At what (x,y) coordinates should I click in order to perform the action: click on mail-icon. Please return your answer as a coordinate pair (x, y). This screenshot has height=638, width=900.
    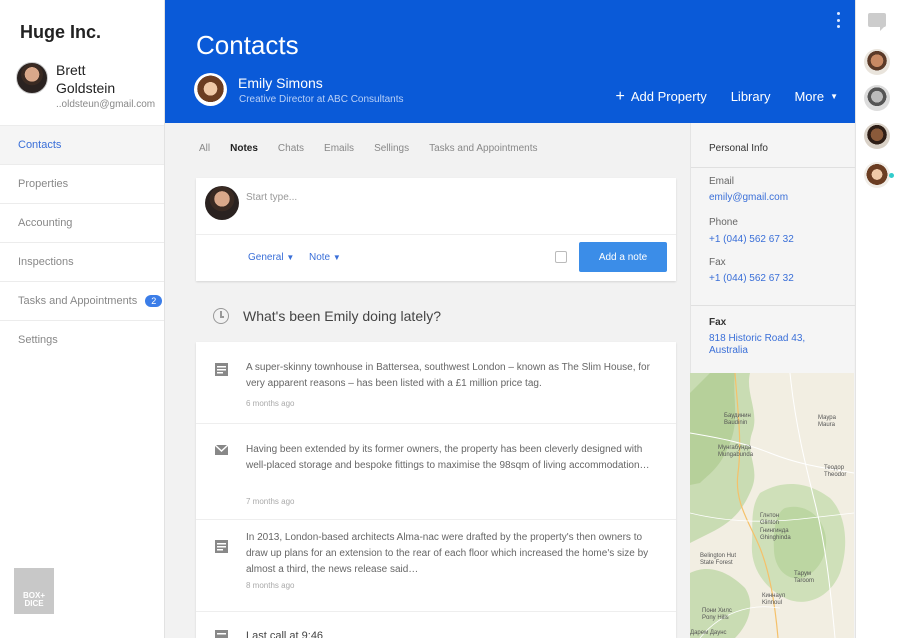
    Looking at the image, I should click on (221, 449).